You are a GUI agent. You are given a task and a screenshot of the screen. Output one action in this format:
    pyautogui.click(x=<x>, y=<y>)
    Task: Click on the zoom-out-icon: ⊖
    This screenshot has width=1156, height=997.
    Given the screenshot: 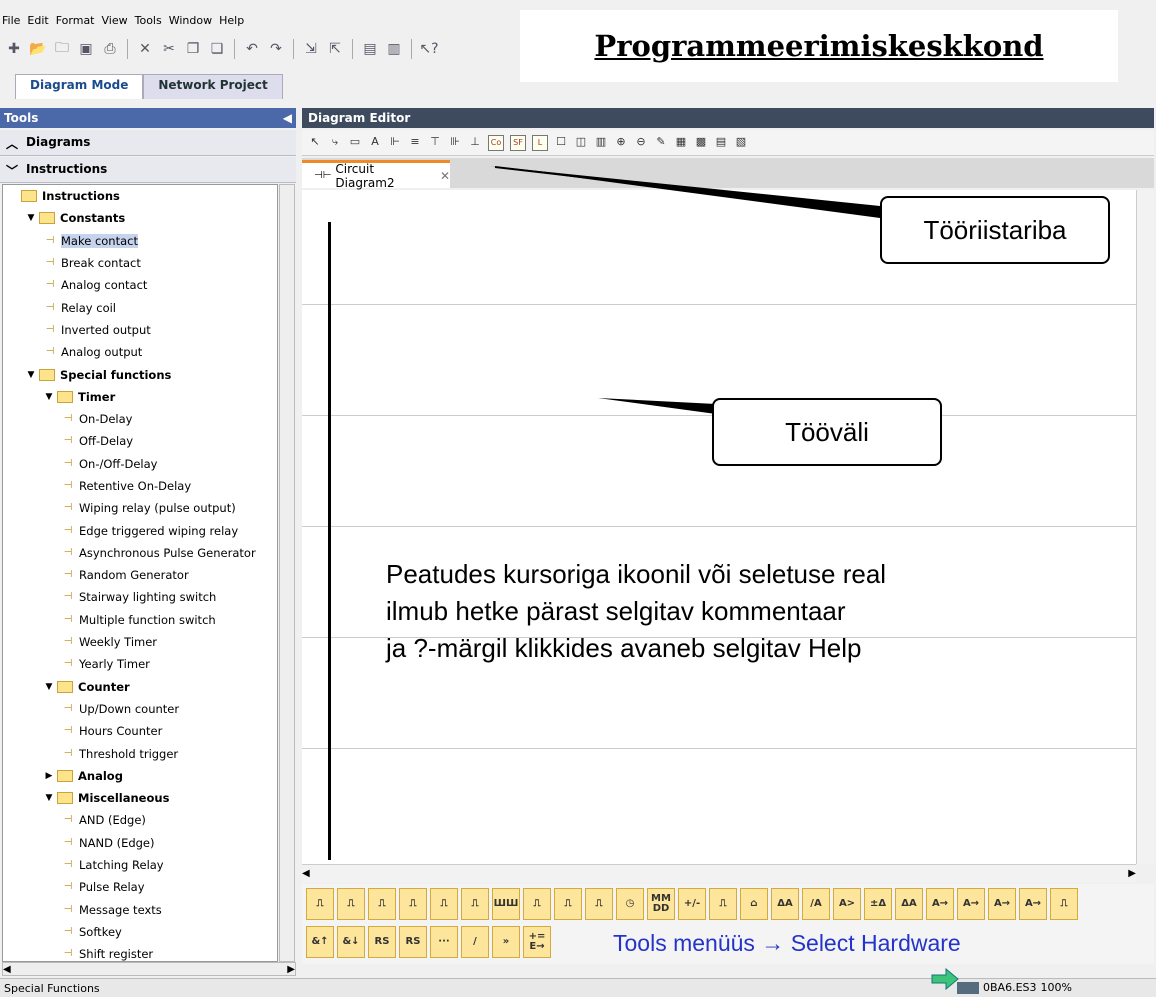 What is the action you would take?
    pyautogui.click(x=641, y=143)
    